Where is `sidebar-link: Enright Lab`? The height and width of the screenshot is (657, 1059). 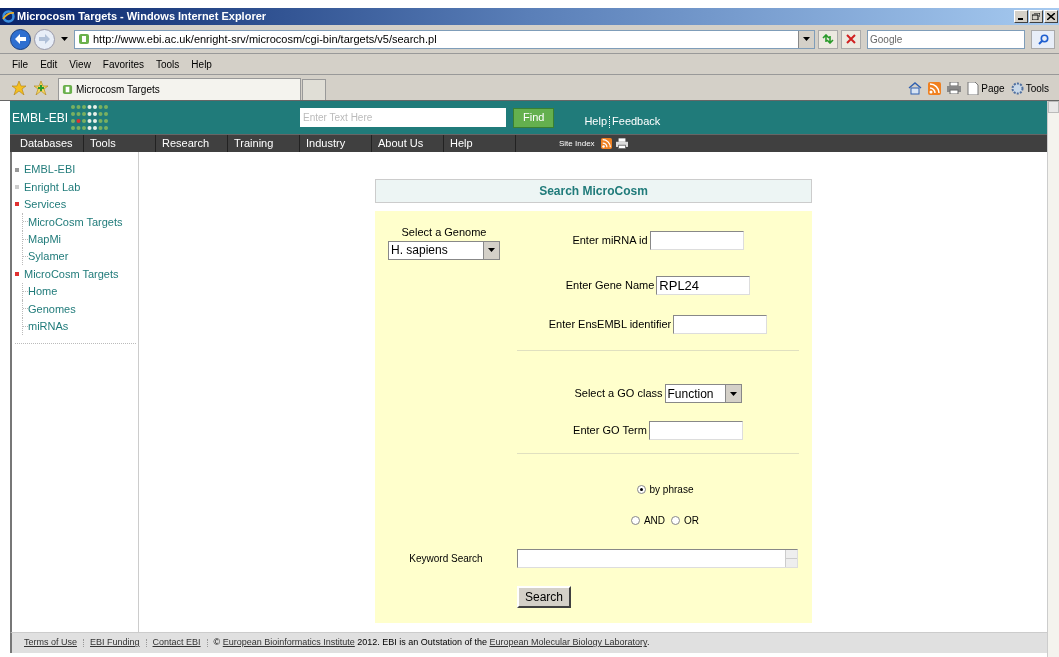 sidebar-link: Enright Lab is located at coordinates (52, 187).